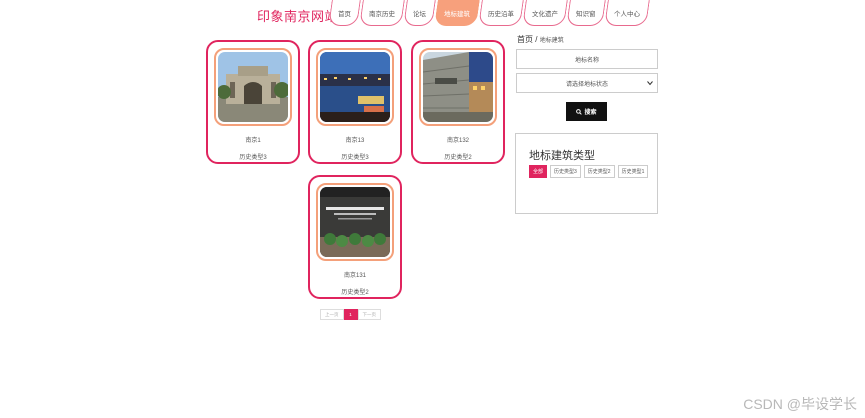  I want to click on tab-label: 地标建筑, so click(457, 14).